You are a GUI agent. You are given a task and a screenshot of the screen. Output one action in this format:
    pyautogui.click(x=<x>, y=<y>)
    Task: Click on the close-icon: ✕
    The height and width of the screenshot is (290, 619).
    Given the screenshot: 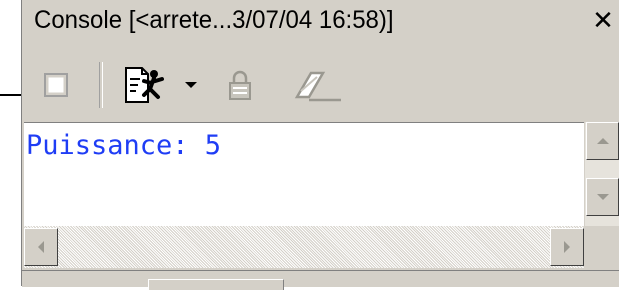 What is the action you would take?
    pyautogui.click(x=603, y=21)
    